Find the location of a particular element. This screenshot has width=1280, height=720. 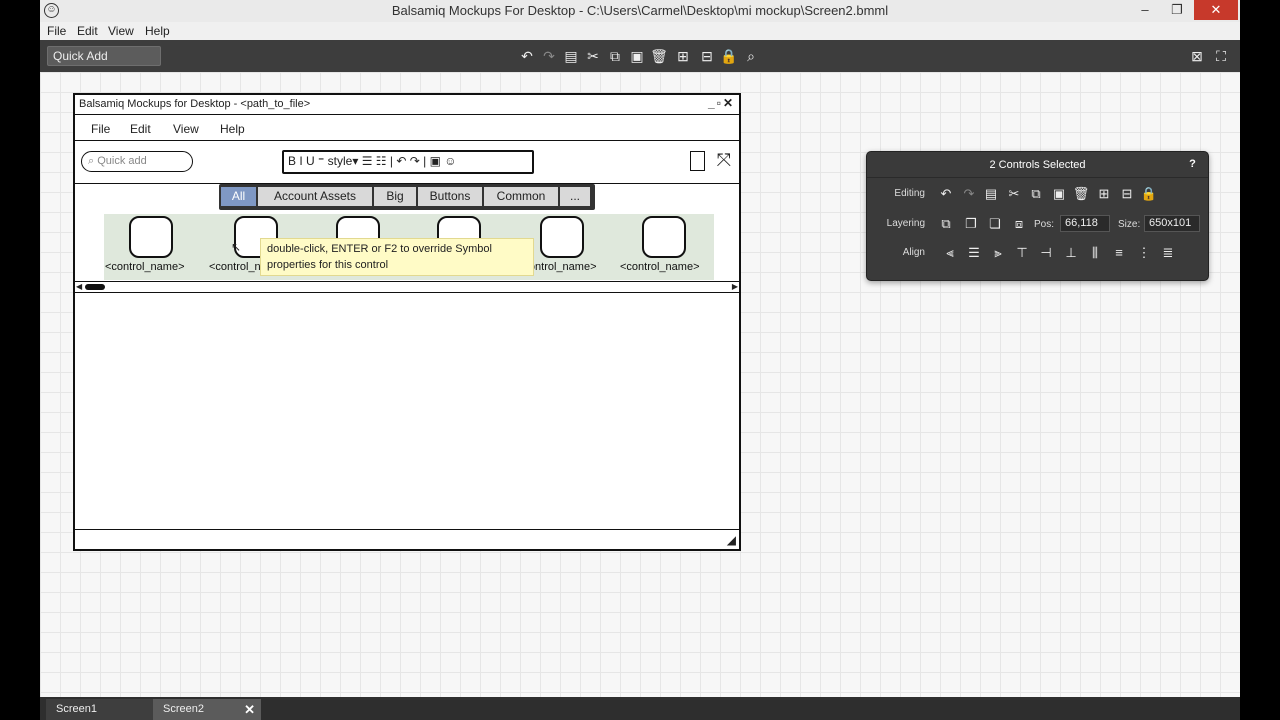

align-middle-icon: ⊣ is located at coordinates (1046, 253).